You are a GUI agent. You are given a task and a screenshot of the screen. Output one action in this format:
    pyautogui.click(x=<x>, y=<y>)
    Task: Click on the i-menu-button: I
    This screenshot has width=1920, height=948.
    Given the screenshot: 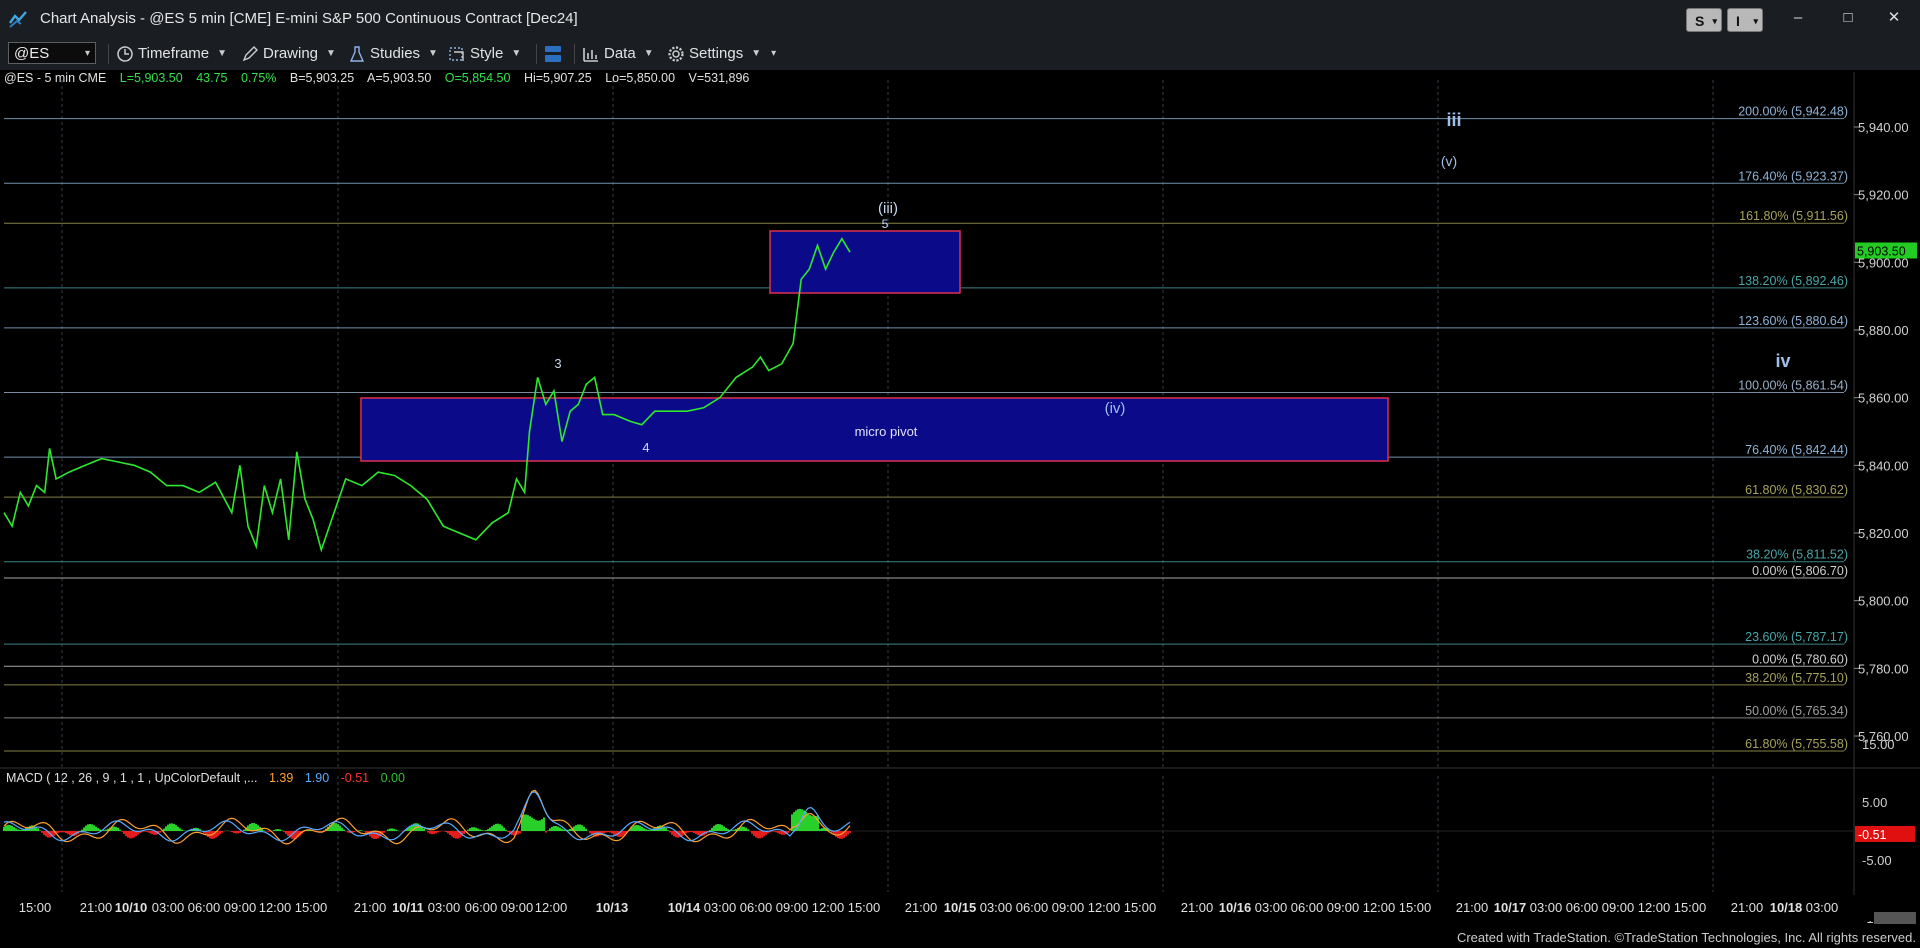 What is the action you would take?
    pyautogui.click(x=1745, y=20)
    